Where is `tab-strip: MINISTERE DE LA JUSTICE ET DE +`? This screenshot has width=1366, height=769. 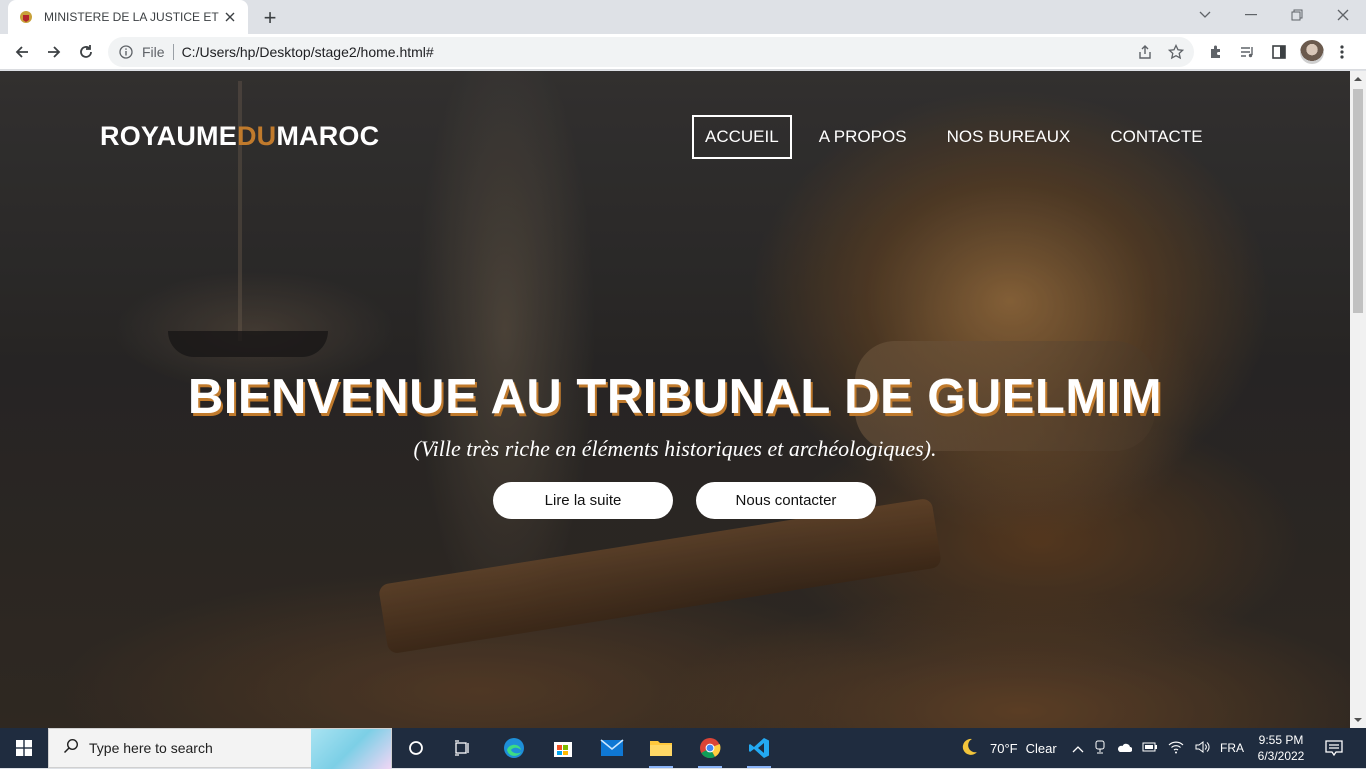
tab-strip: MINISTERE DE LA JUSTICE ET DE + is located at coordinates (683, 17).